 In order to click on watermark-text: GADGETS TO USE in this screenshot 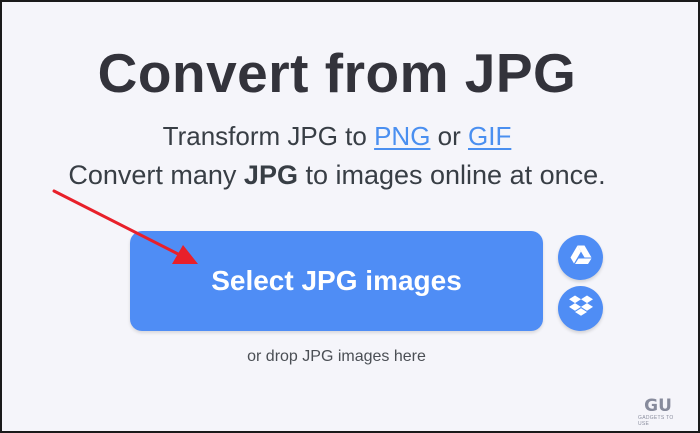, I will do `click(656, 421)`.